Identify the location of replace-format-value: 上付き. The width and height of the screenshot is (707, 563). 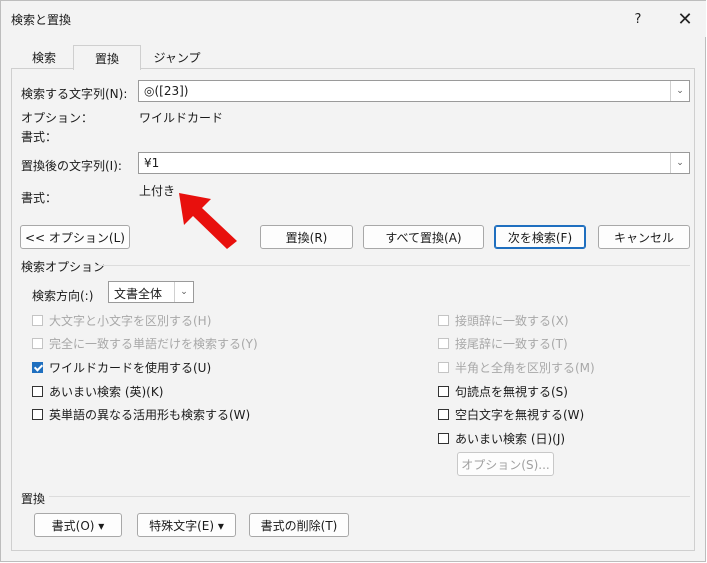
(157, 191).